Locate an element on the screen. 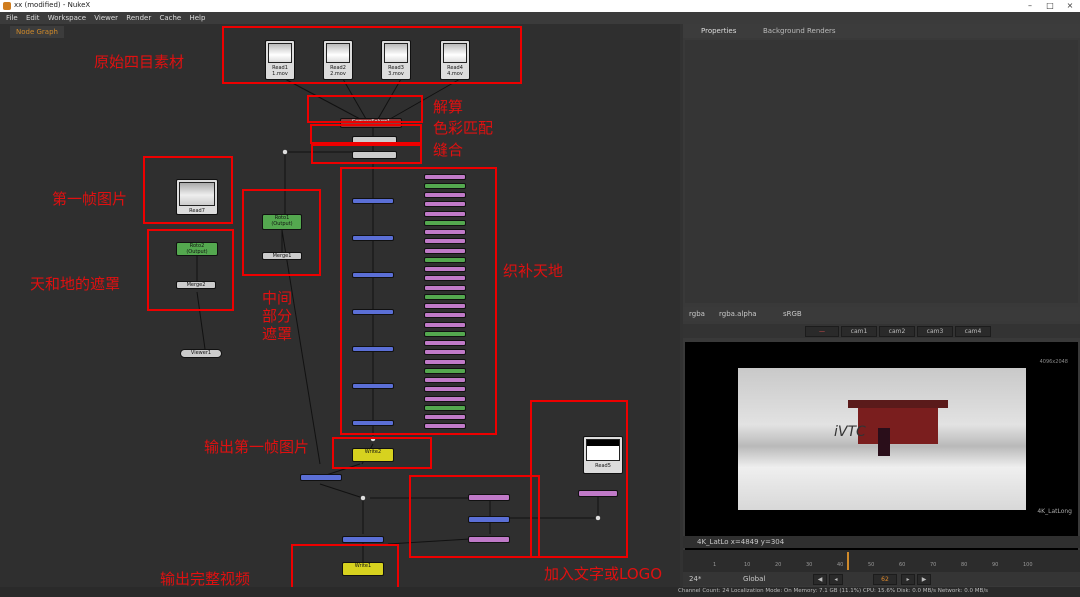 This screenshot has height=597, width=1080. annotation-solve: 解算 is located at coordinates (448, 107).